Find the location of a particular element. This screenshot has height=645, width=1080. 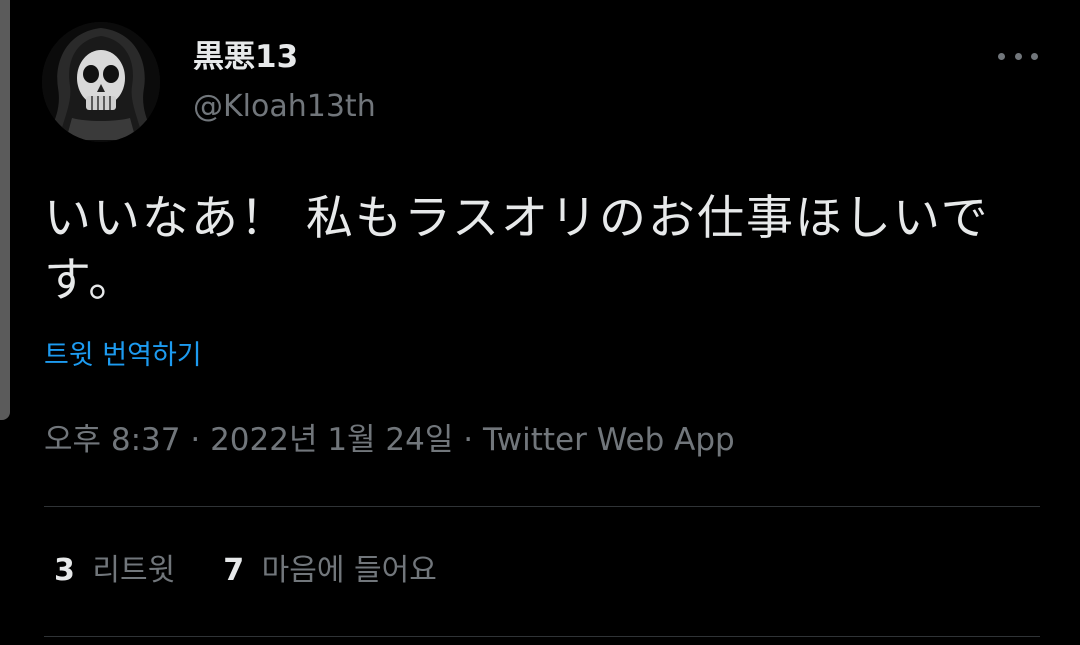

likes-stat: 7 마음에 들어요 is located at coordinates (330, 571).